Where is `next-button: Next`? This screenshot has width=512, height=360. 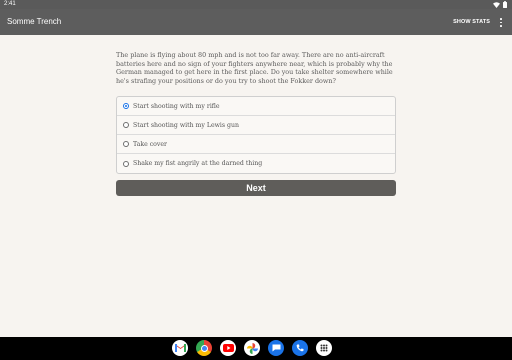 next-button: Next is located at coordinates (256, 188).